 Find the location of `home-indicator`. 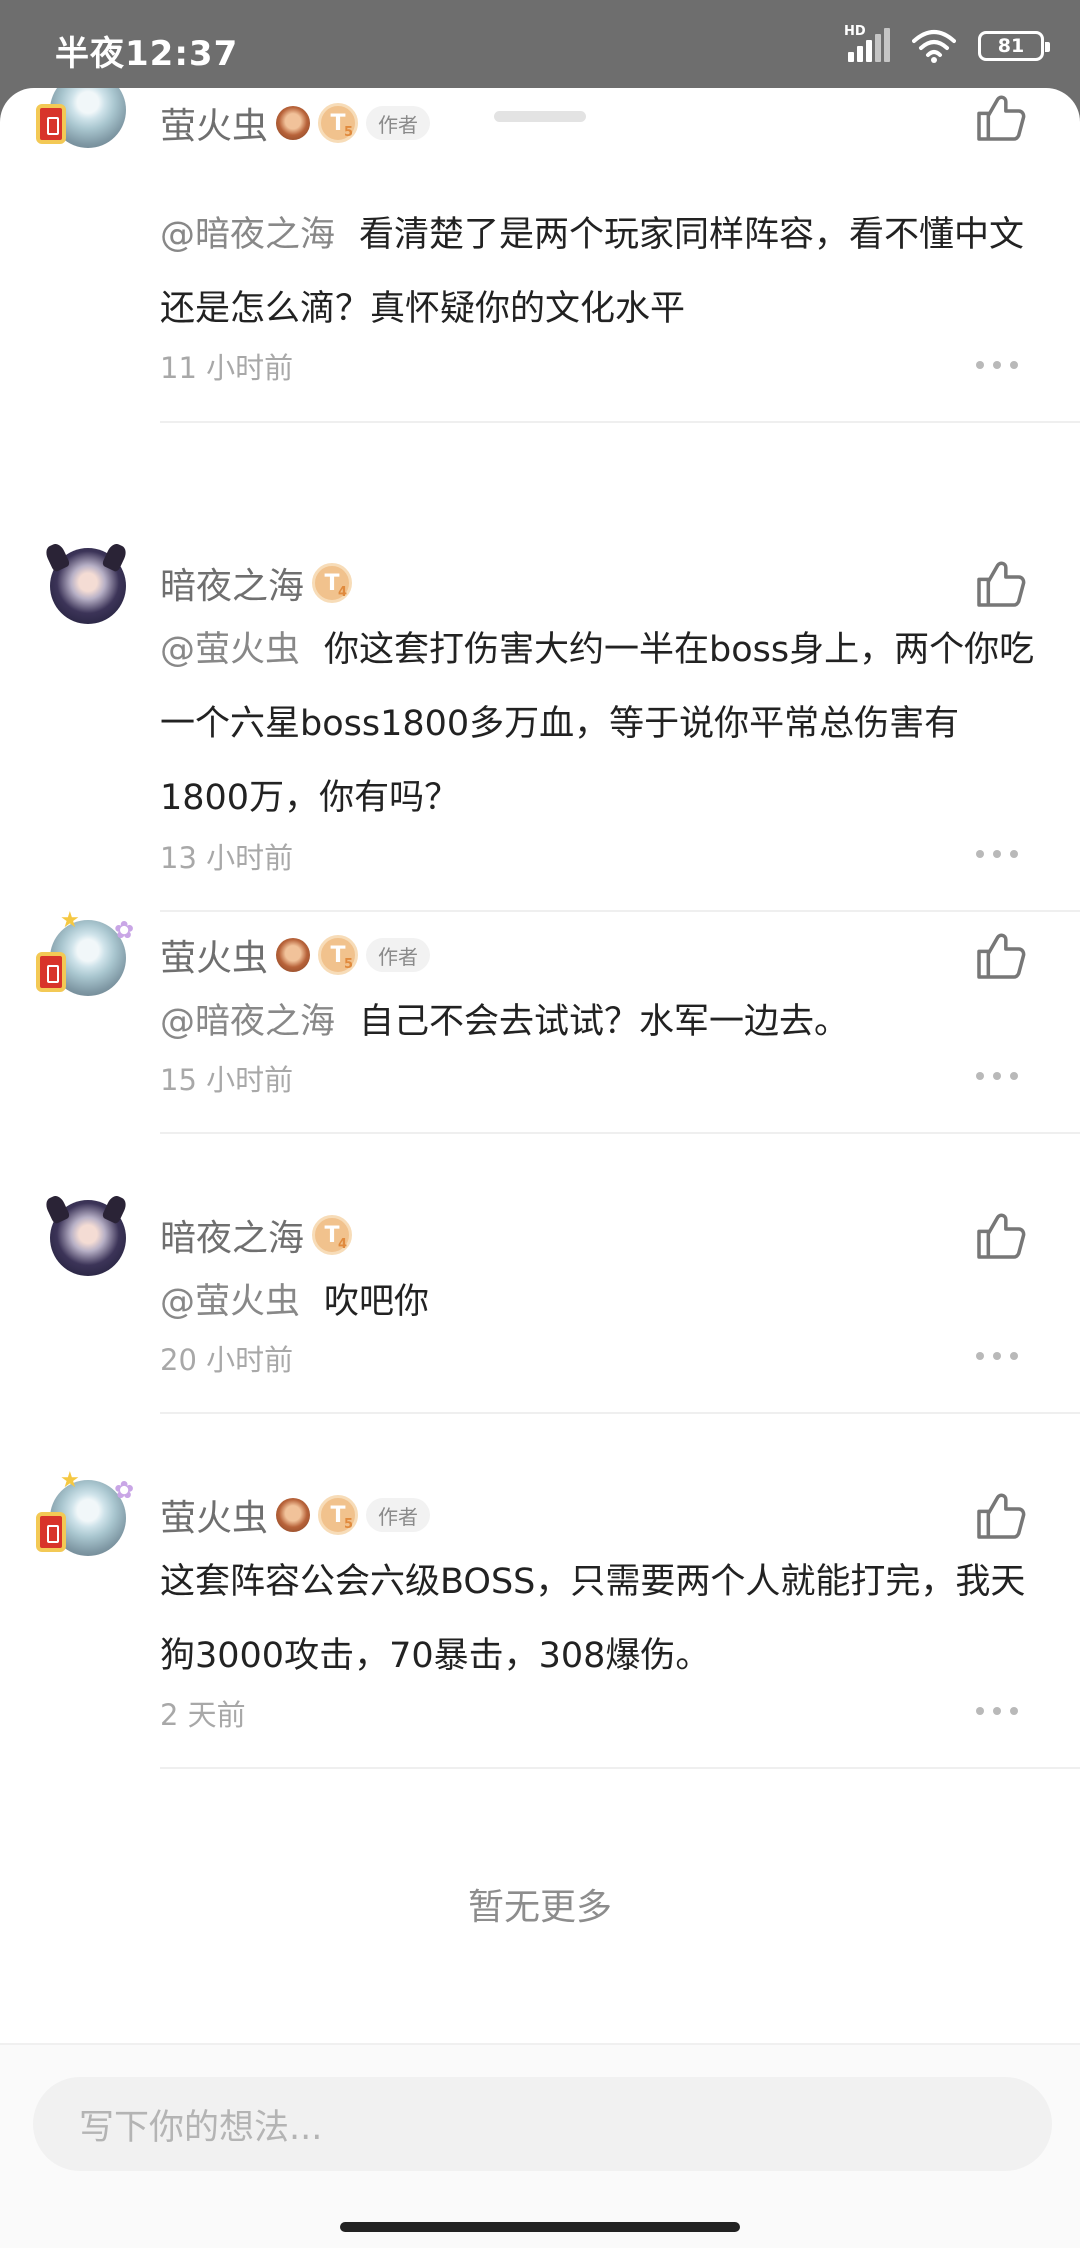

home-indicator is located at coordinates (540, 2227).